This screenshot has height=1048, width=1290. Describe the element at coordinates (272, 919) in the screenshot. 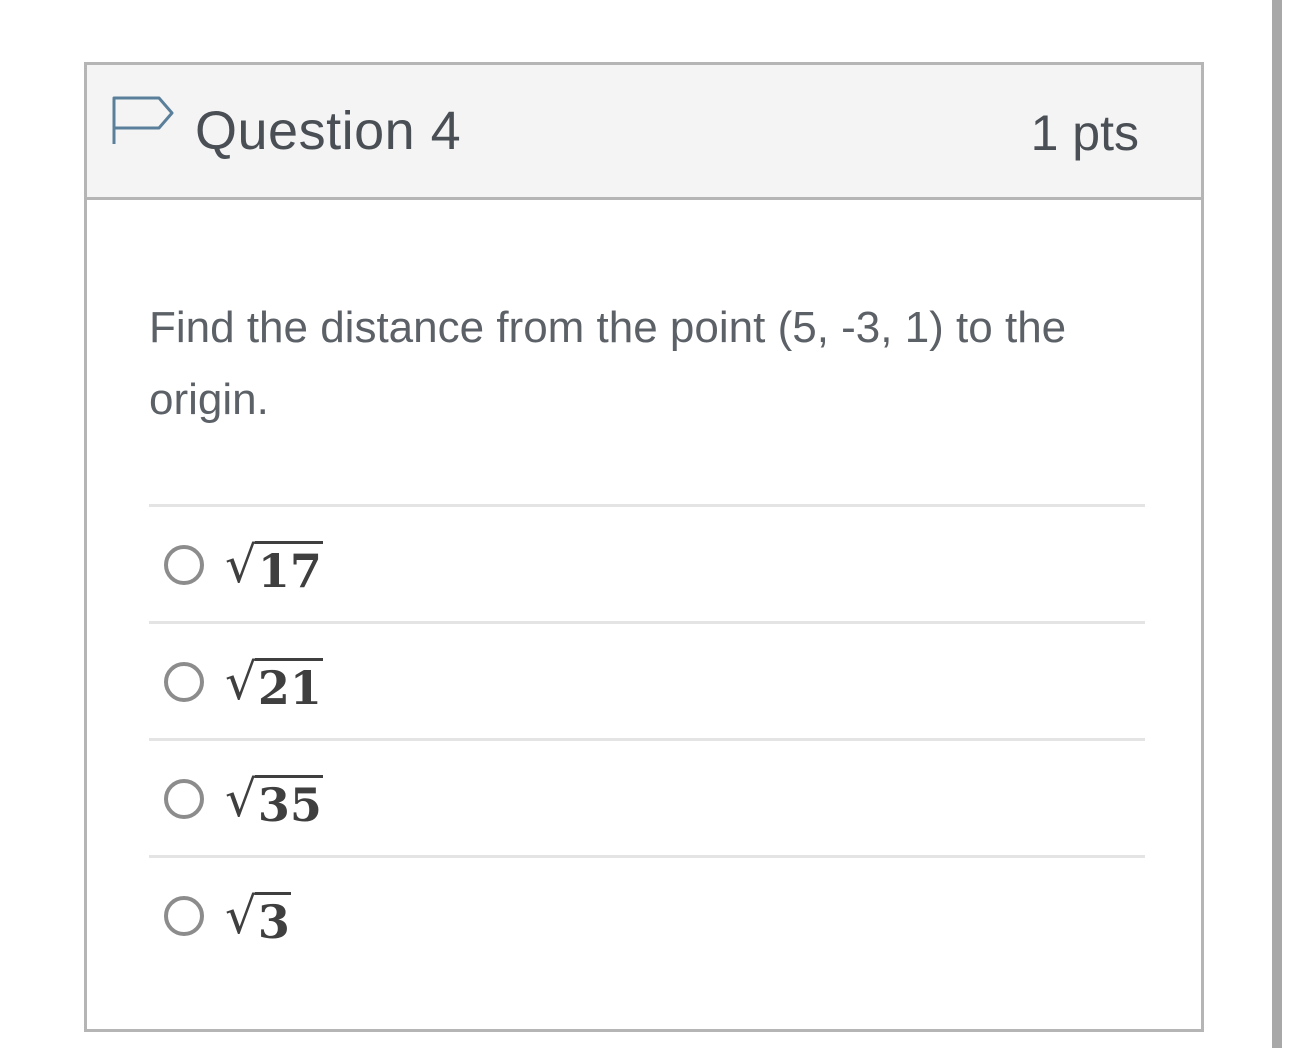

I see `radicand: 3` at that location.